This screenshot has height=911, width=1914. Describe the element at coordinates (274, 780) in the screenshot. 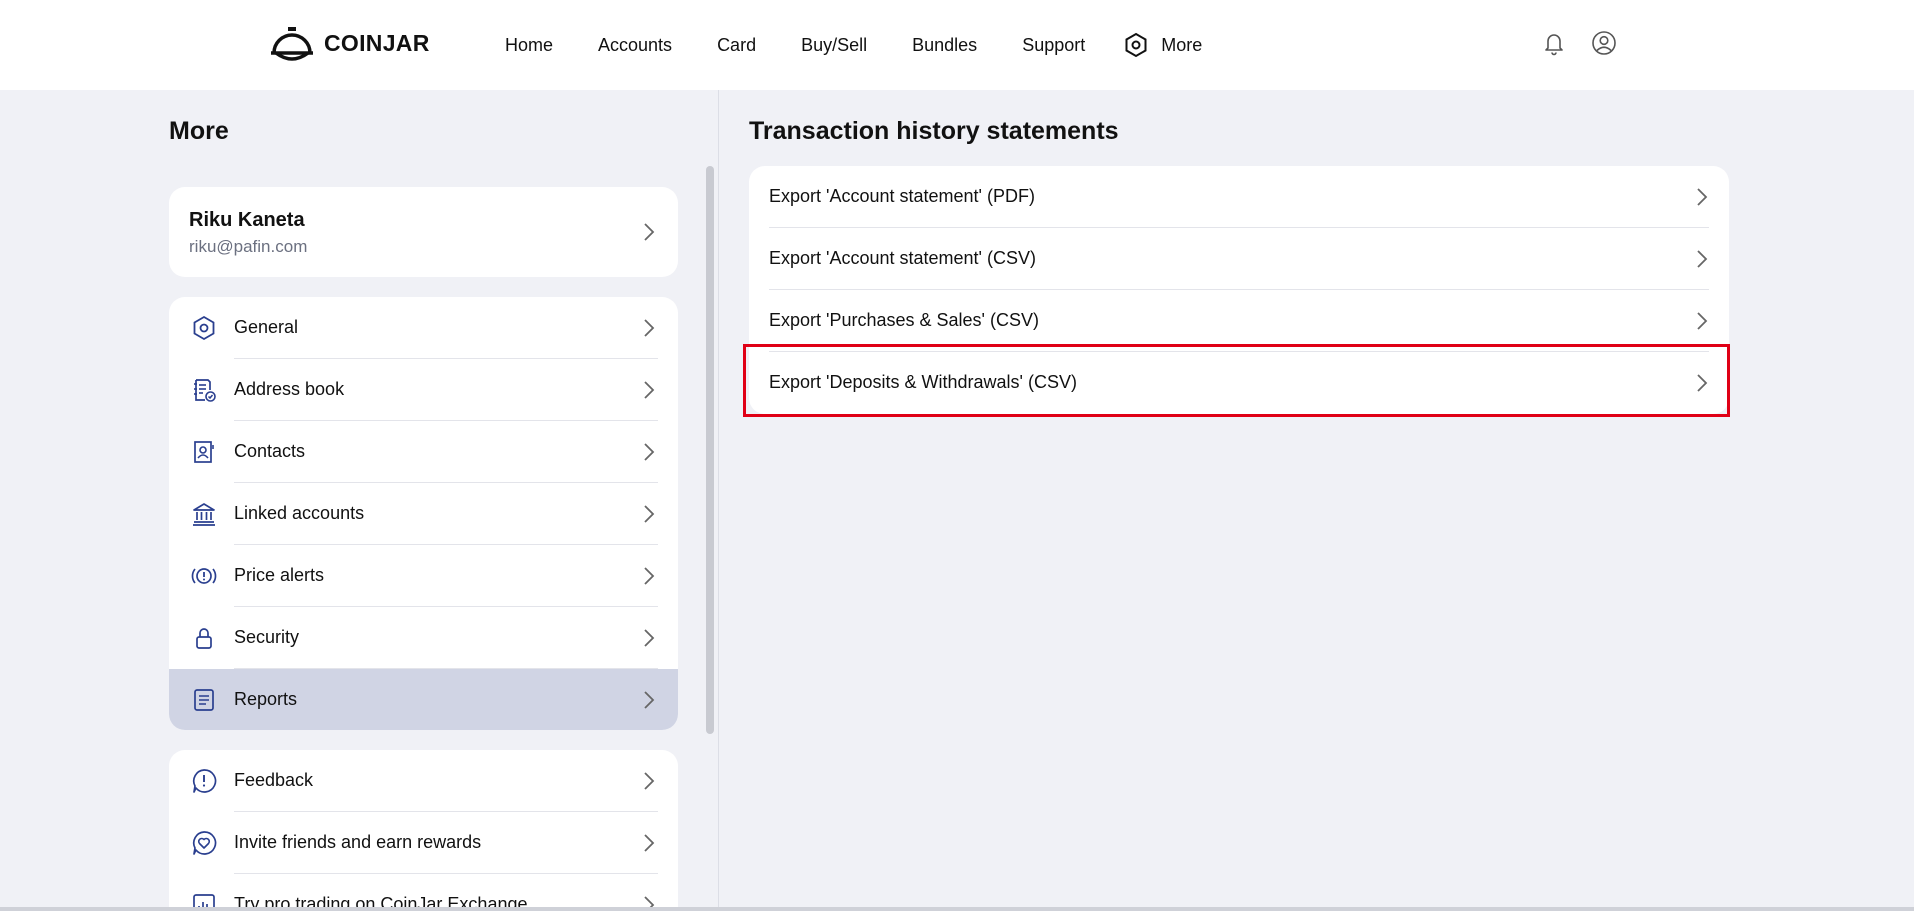

I see `menu-item-label: Feedback` at that location.